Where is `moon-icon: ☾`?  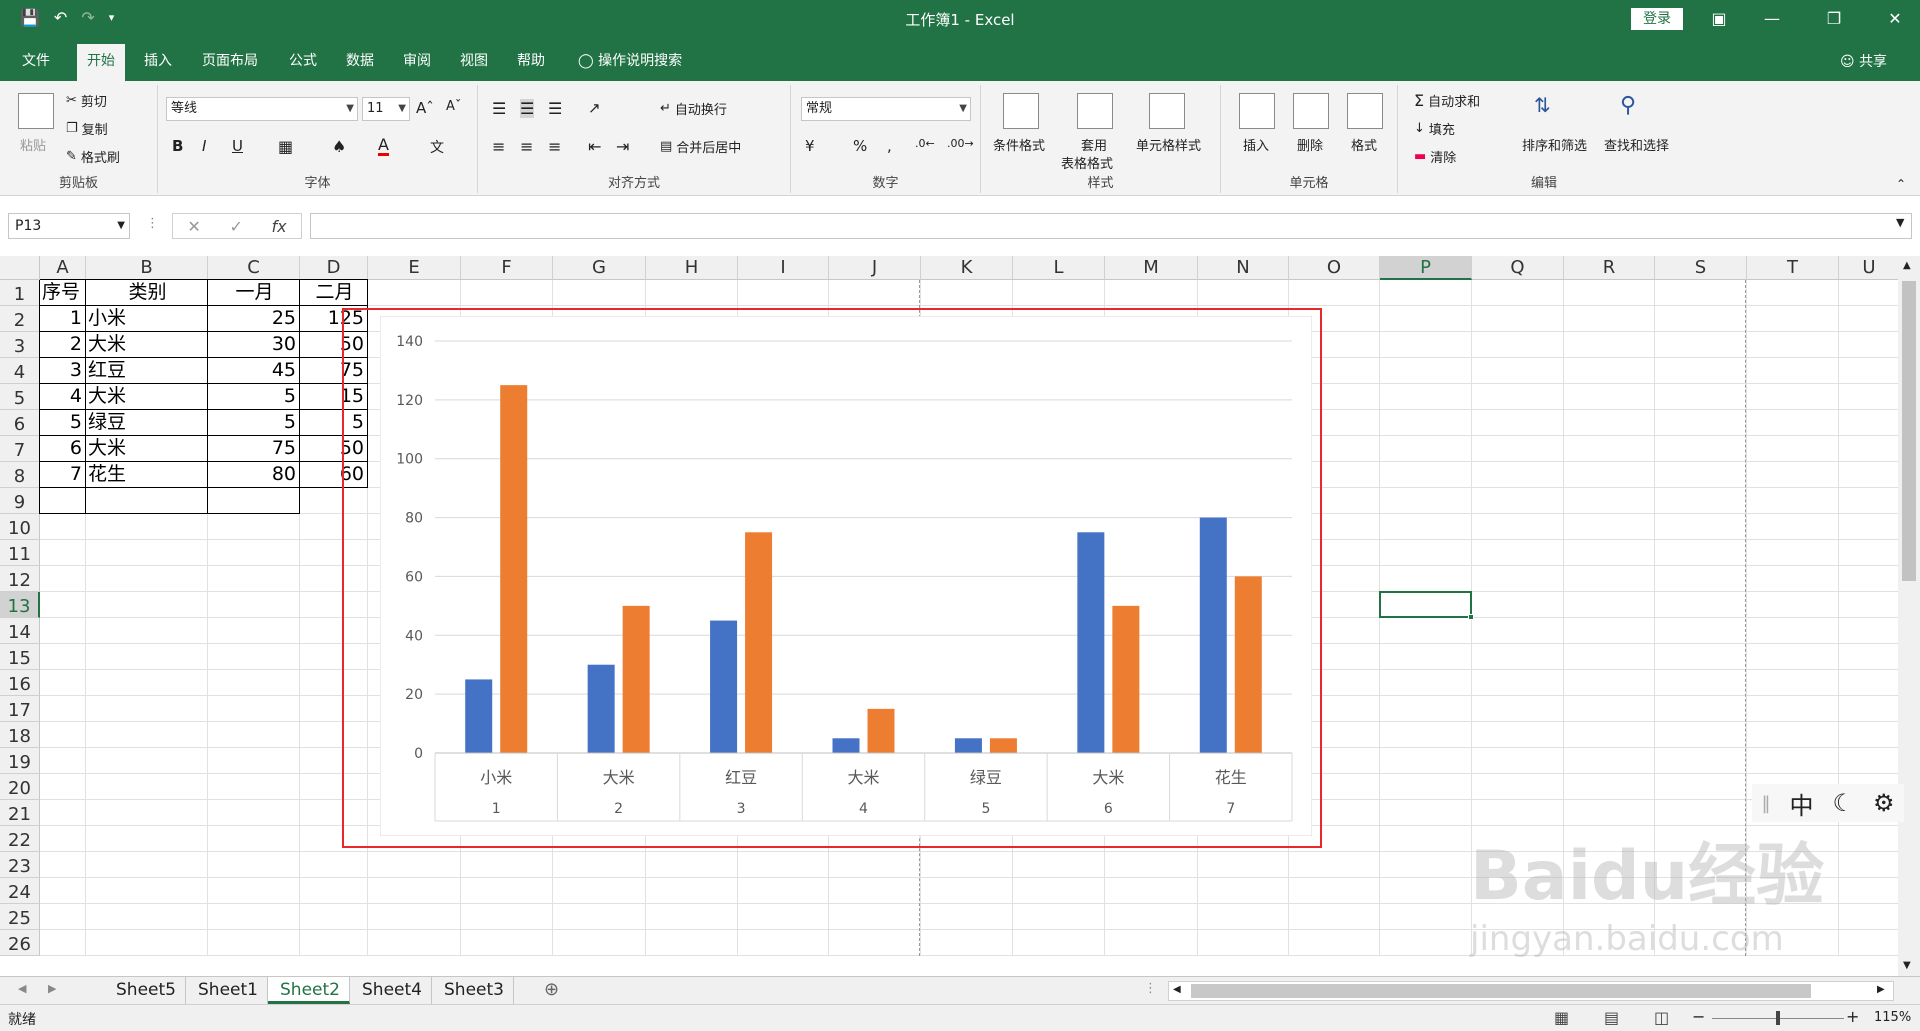
moon-icon: ☾ is located at coordinates (1843, 803).